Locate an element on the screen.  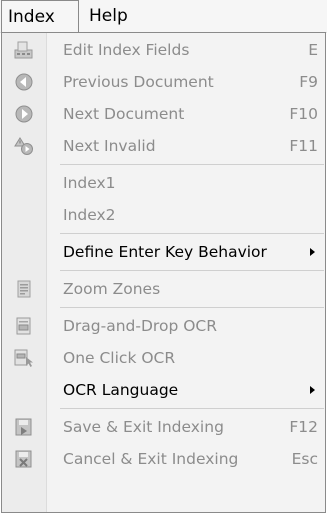
edit-fields-icon is located at coordinates (24, 50).